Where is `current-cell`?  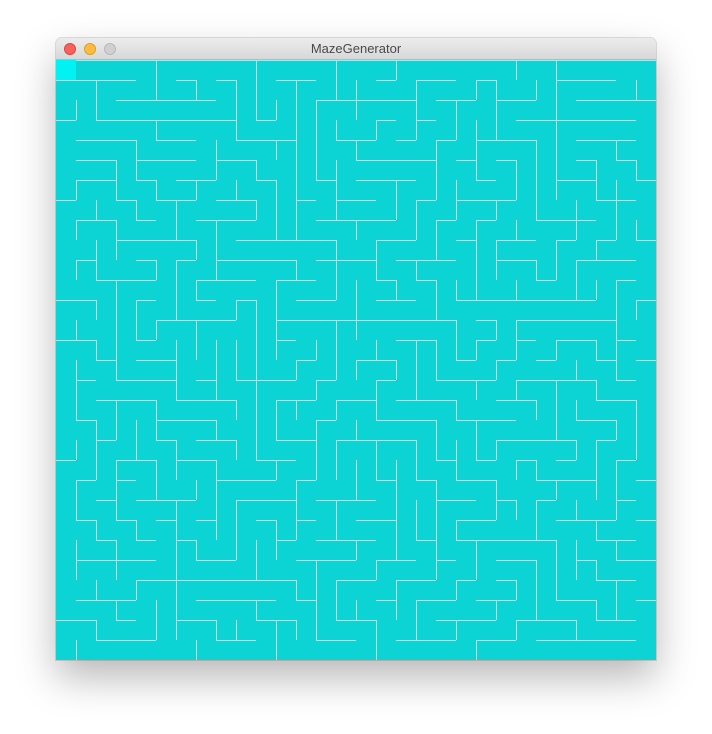 current-cell is located at coordinates (66, 70).